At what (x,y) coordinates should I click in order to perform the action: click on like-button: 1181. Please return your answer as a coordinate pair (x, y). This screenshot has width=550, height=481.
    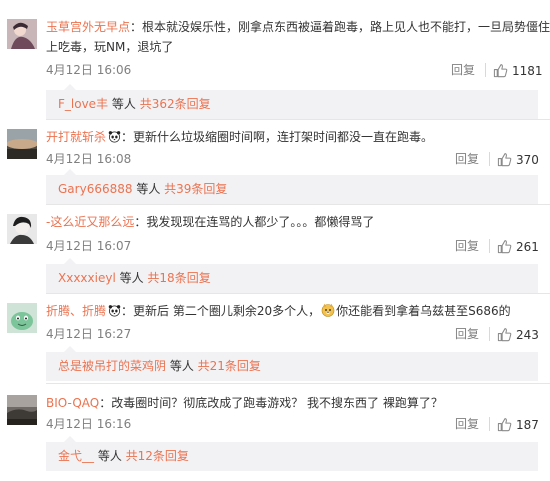
    Looking at the image, I should click on (518, 70).